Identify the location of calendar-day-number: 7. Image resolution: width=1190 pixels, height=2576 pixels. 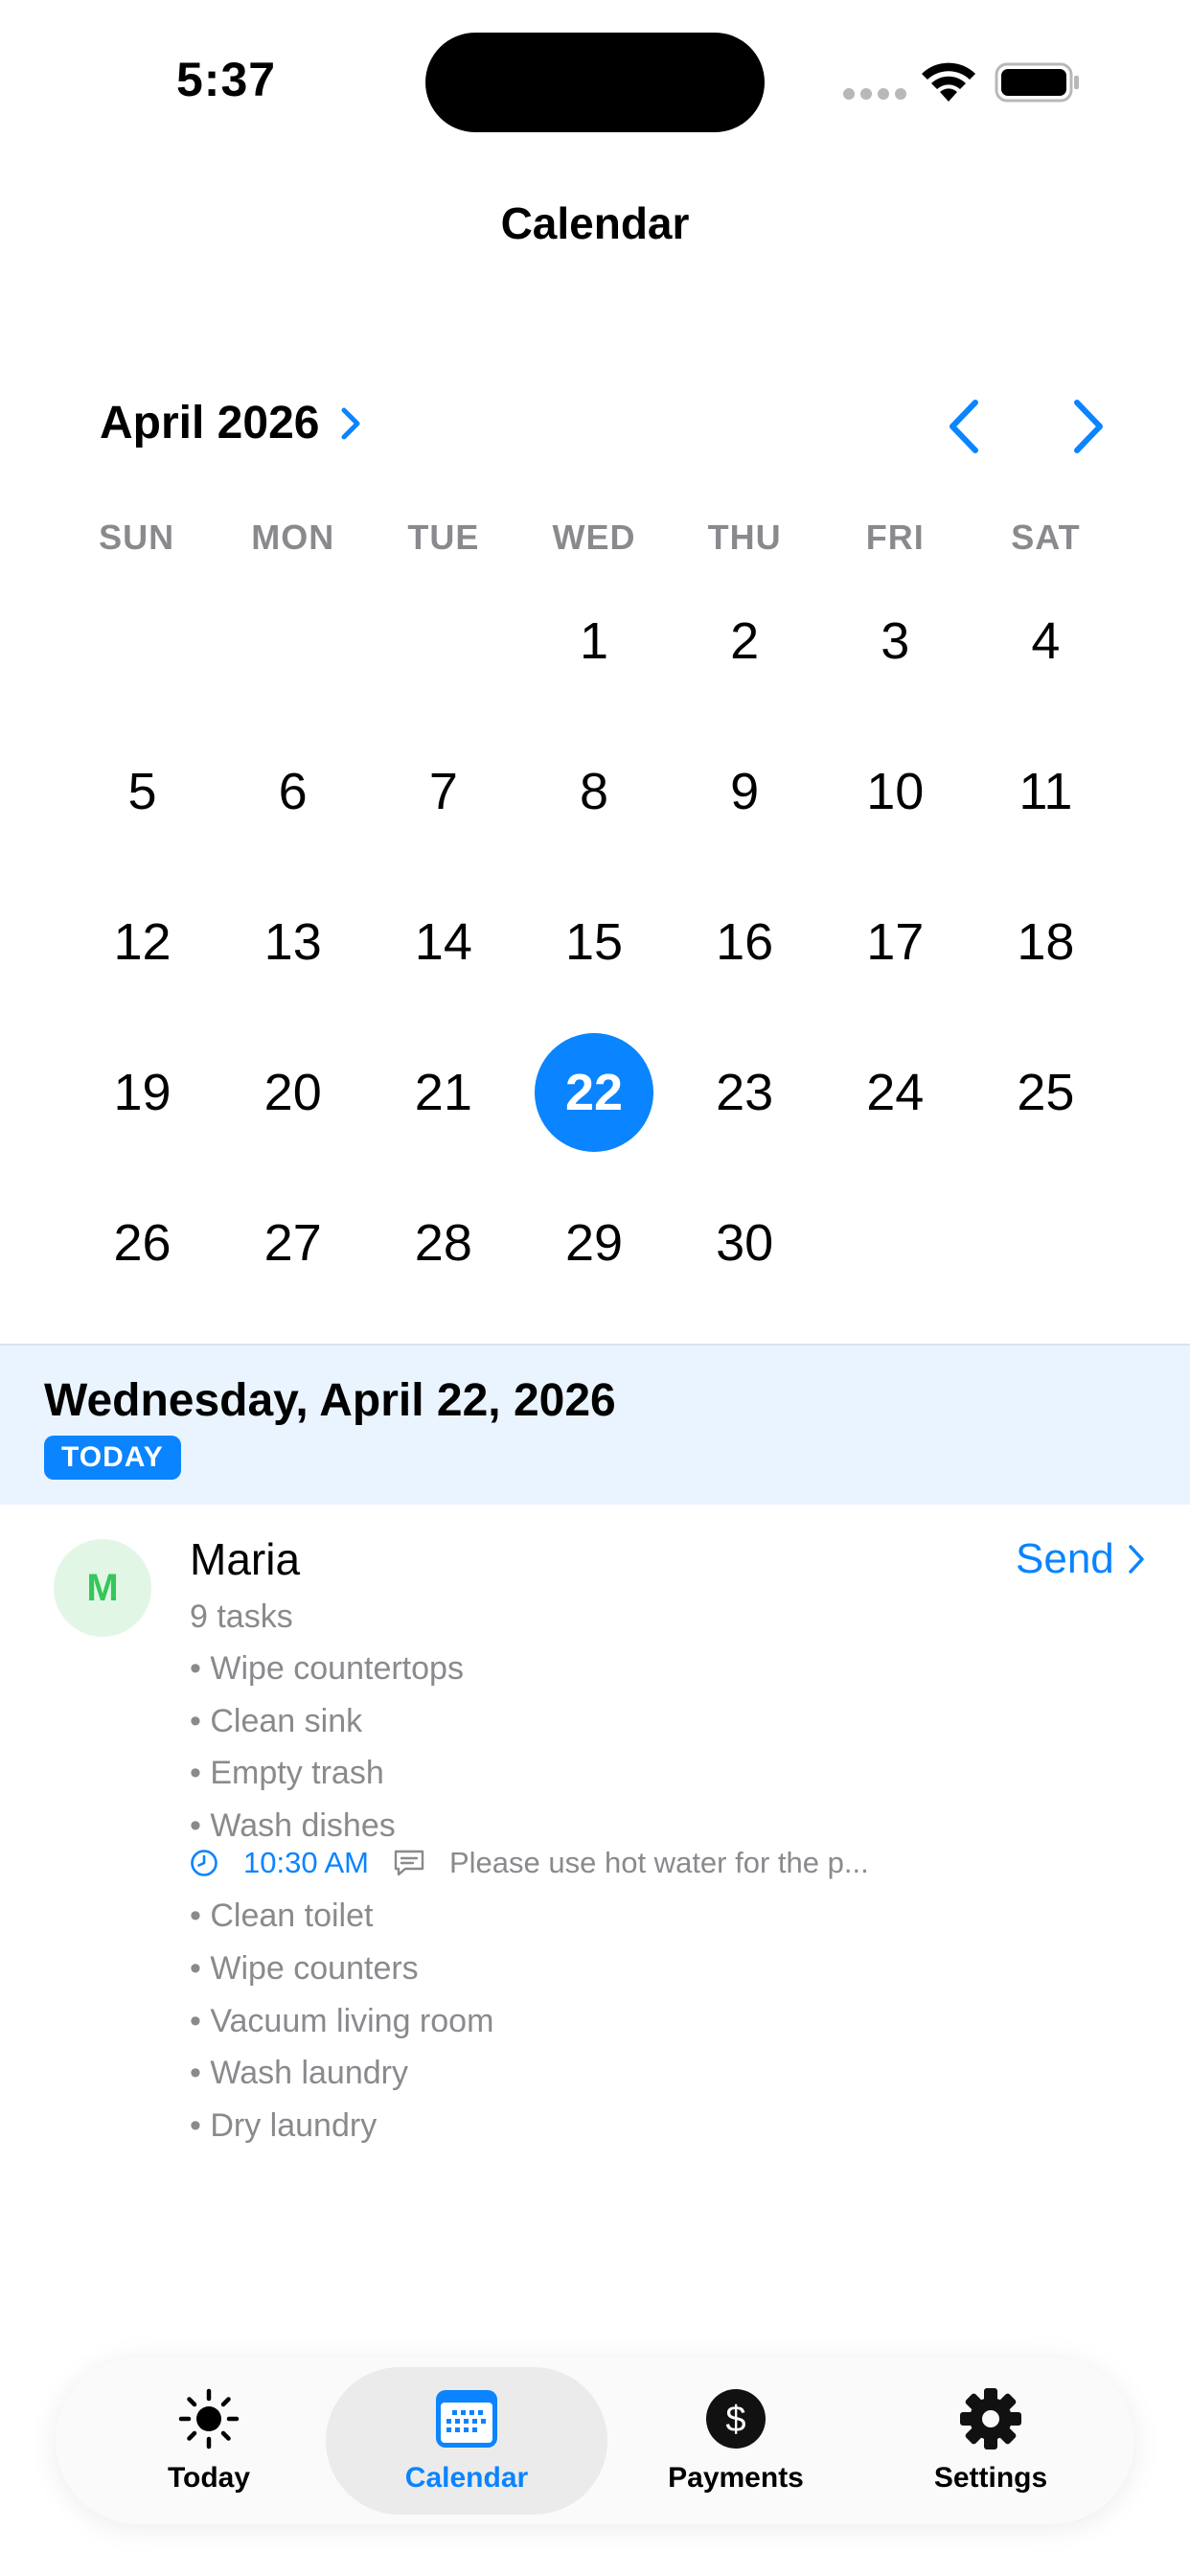
(443, 791).